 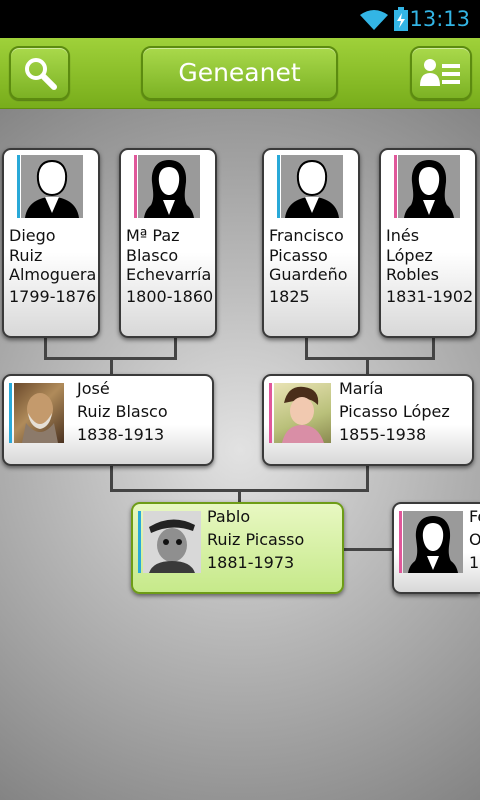 I want to click on person-surname: Ruiz Blasco, so click(x=122, y=411).